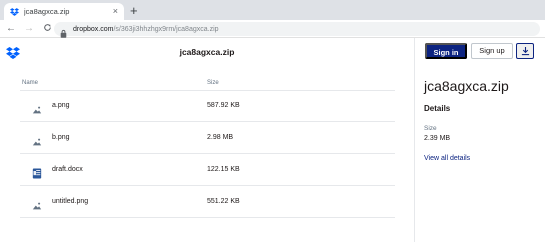 The height and width of the screenshot is (242, 545). What do you see at coordinates (37, 172) in the screenshot?
I see `word-doc-icon` at bounding box center [37, 172].